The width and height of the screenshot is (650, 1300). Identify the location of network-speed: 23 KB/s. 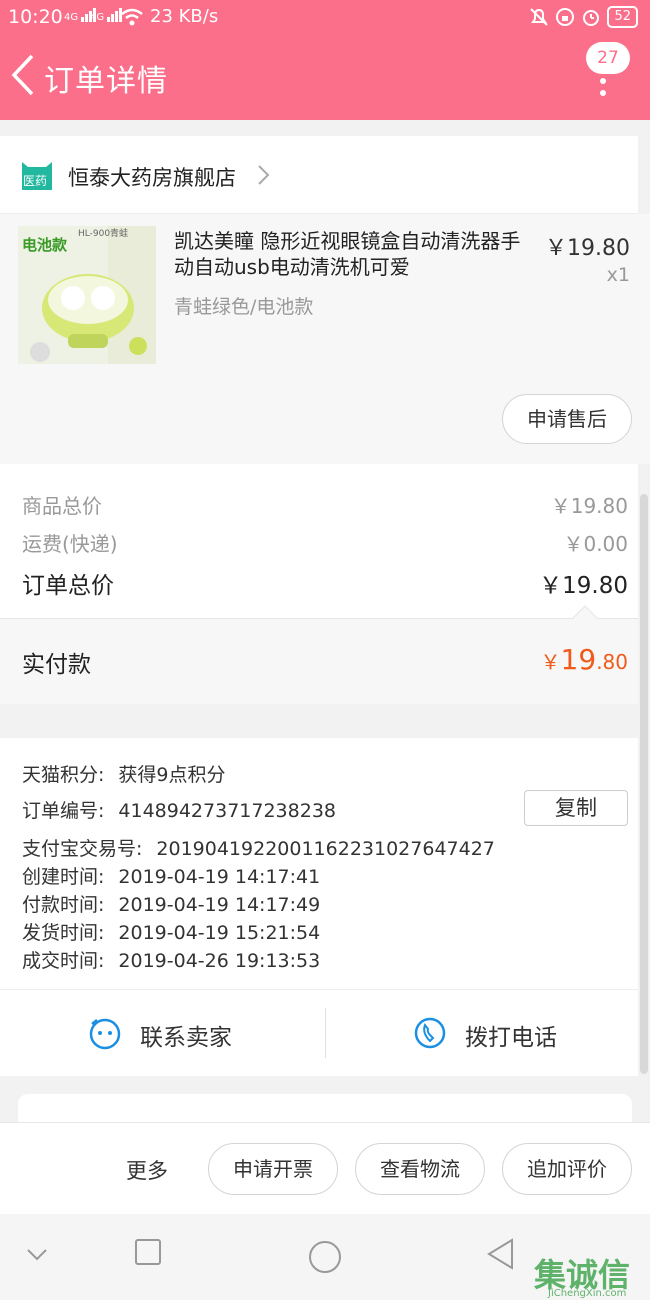
(184, 16).